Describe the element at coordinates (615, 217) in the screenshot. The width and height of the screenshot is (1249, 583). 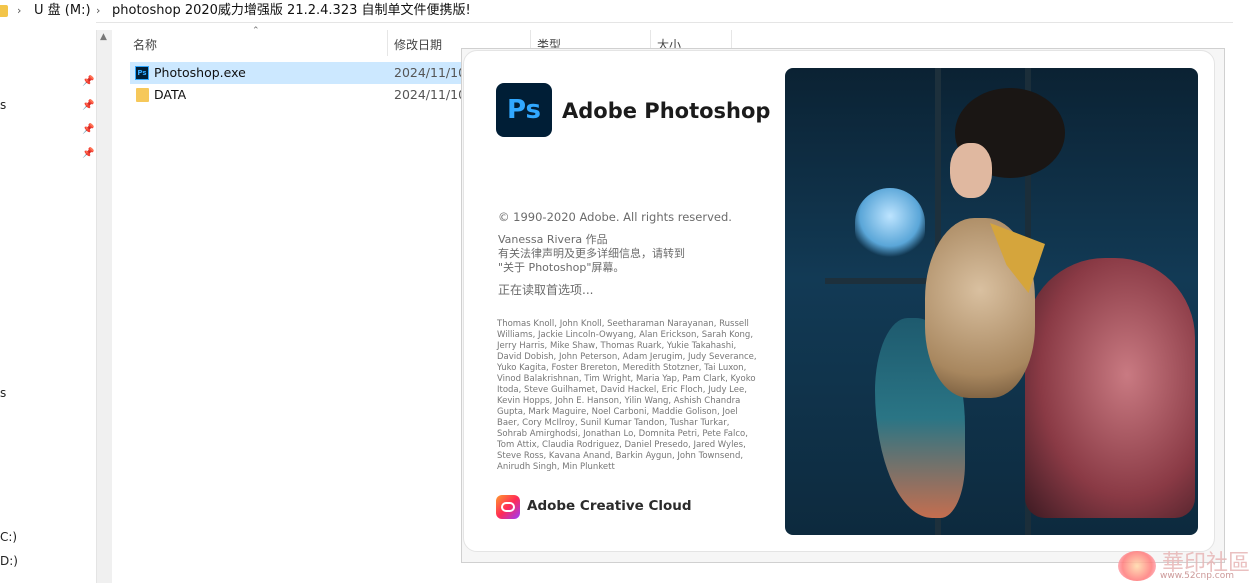
I see `copyright-text: © 1990-2020 Adobe. All rights reserved.` at that location.